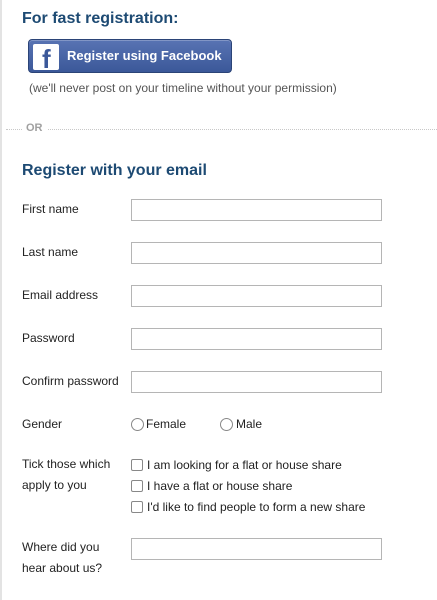  Describe the element at coordinates (1, 300) in the screenshot. I see `left-border` at that location.